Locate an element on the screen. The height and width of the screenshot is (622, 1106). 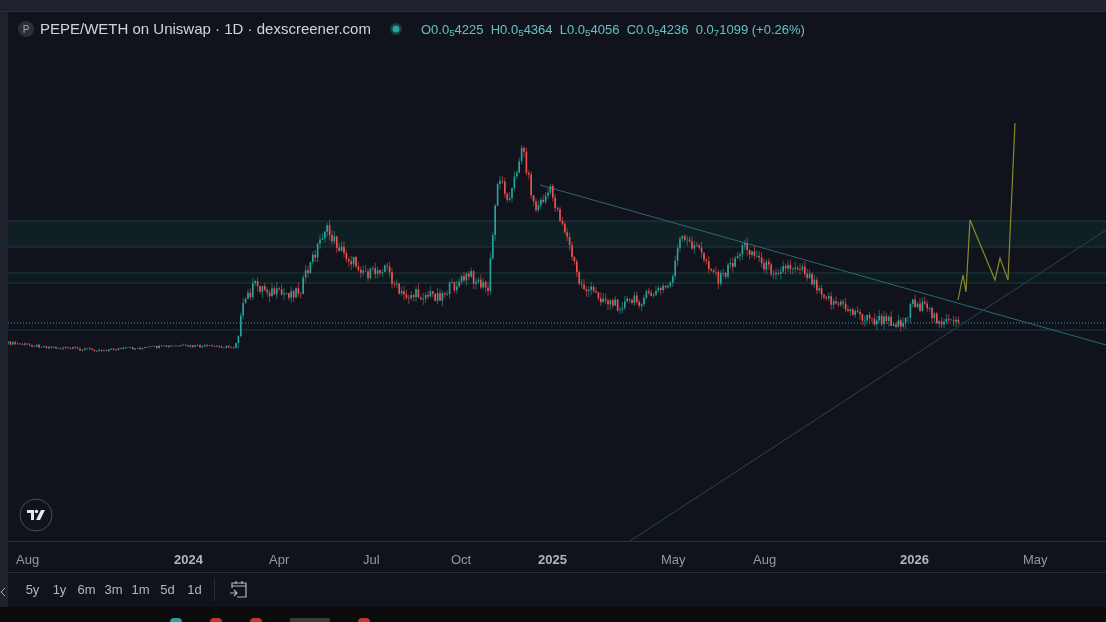
chart-title: PEPE/WETH on Uniswap · 1D · dexscreener.com is located at coordinates (205, 29).